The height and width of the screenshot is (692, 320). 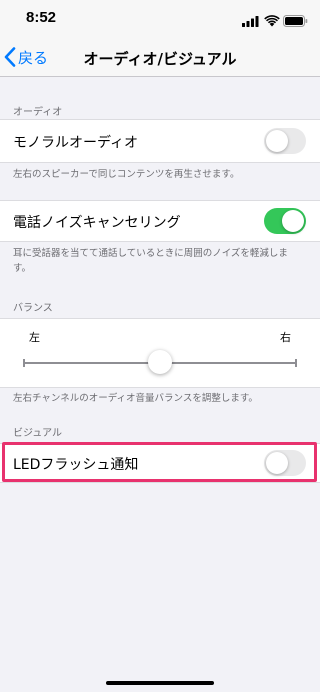 What do you see at coordinates (76, 143) in the screenshot?
I see `mono-audio-label: モノラルオーディオ` at bounding box center [76, 143].